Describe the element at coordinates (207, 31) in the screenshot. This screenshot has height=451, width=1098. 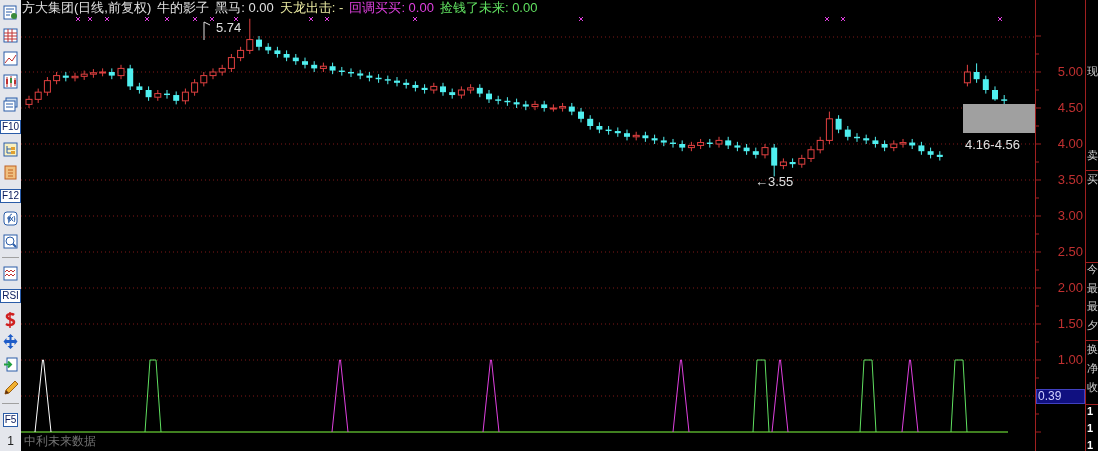
I see `leader-line` at that location.